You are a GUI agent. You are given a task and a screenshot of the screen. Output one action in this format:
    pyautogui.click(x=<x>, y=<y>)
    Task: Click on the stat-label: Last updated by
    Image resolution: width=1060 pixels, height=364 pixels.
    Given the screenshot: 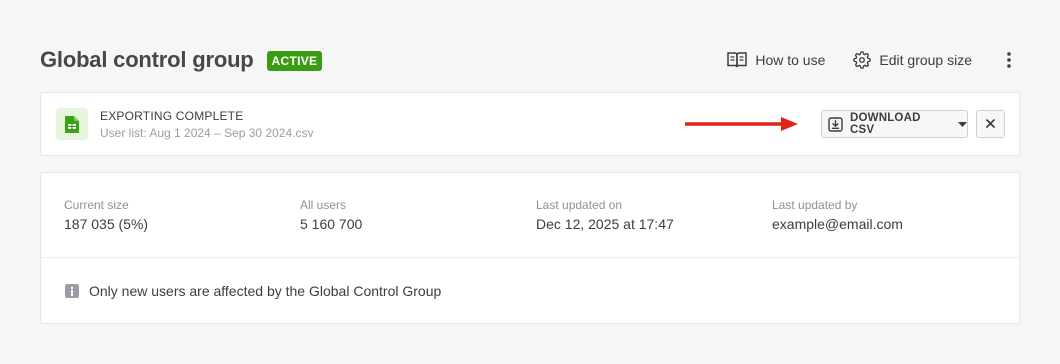 What is the action you would take?
    pyautogui.click(x=815, y=205)
    